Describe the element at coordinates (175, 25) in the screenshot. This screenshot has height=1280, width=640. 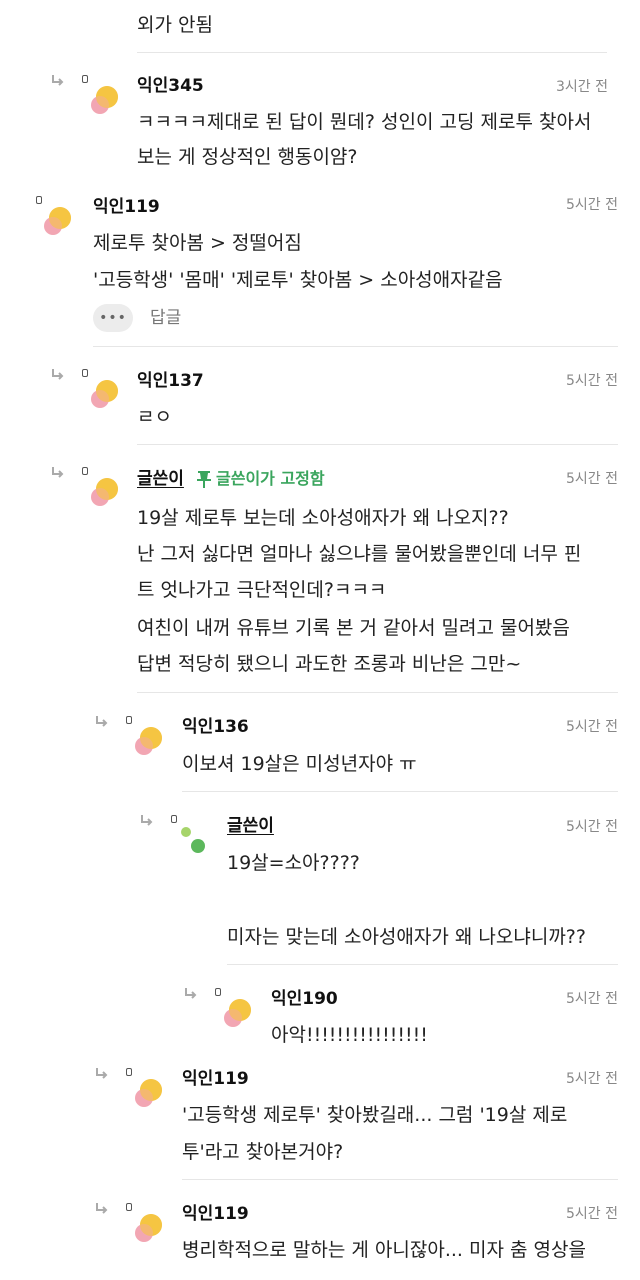
I see `comment-text: 외가 안됨` at that location.